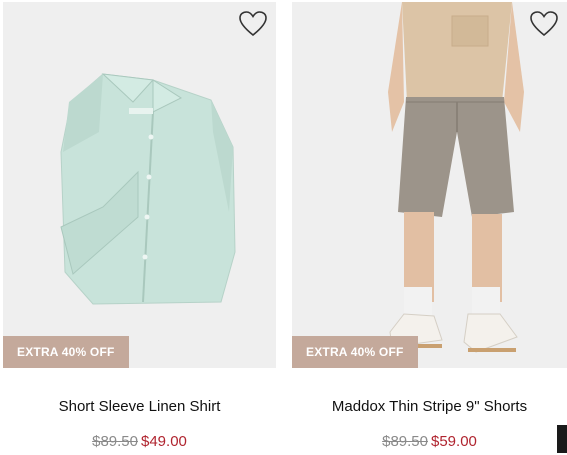 The height and width of the screenshot is (455, 567). Describe the element at coordinates (429, 406) in the screenshot. I see `product-title: Maddox Thin Stripe 9" Shorts` at that location.